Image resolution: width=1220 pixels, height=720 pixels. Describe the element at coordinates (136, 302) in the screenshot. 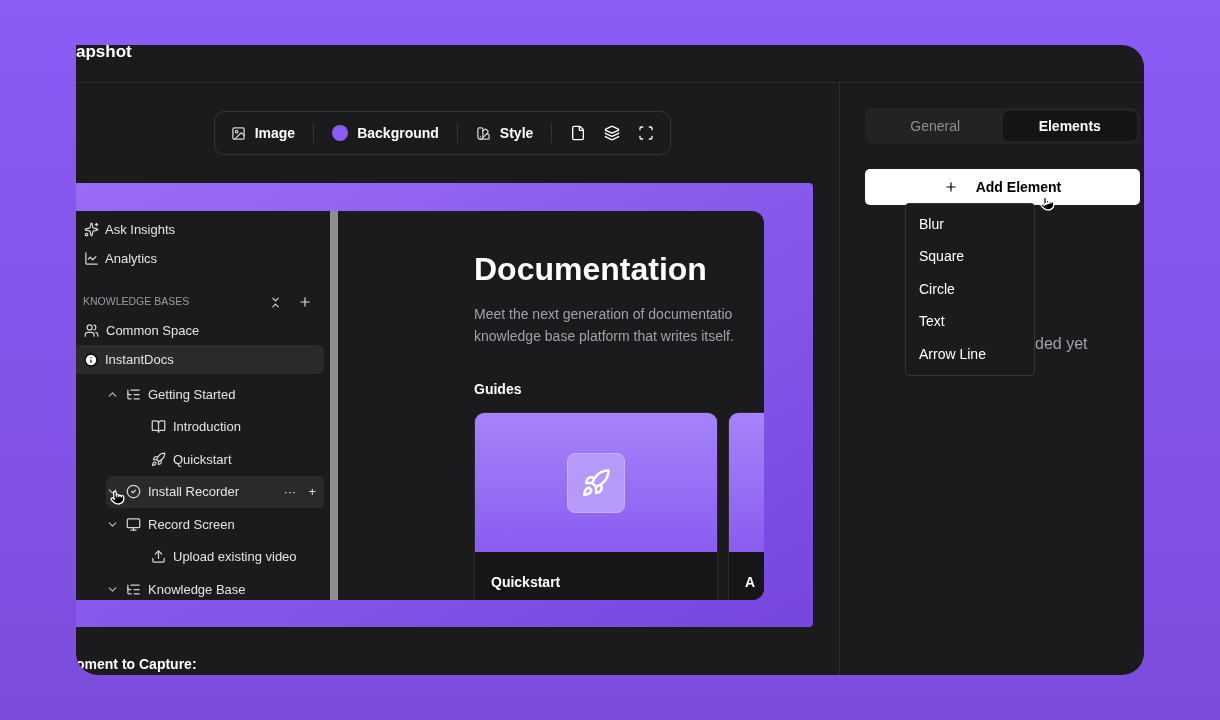

I see `section-heading: KNOWLEDGE BASES` at that location.